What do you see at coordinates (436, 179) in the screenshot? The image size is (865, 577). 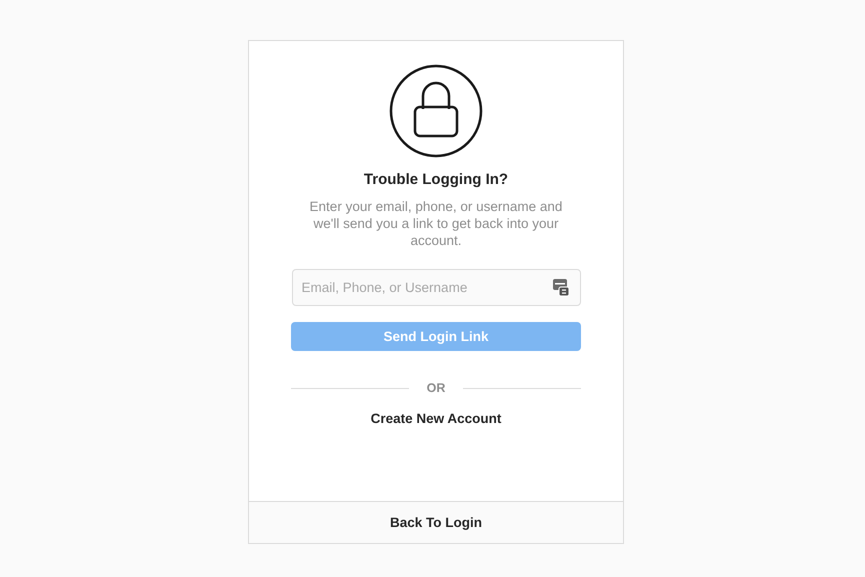 I see `page-title: Trouble Logging In?` at bounding box center [436, 179].